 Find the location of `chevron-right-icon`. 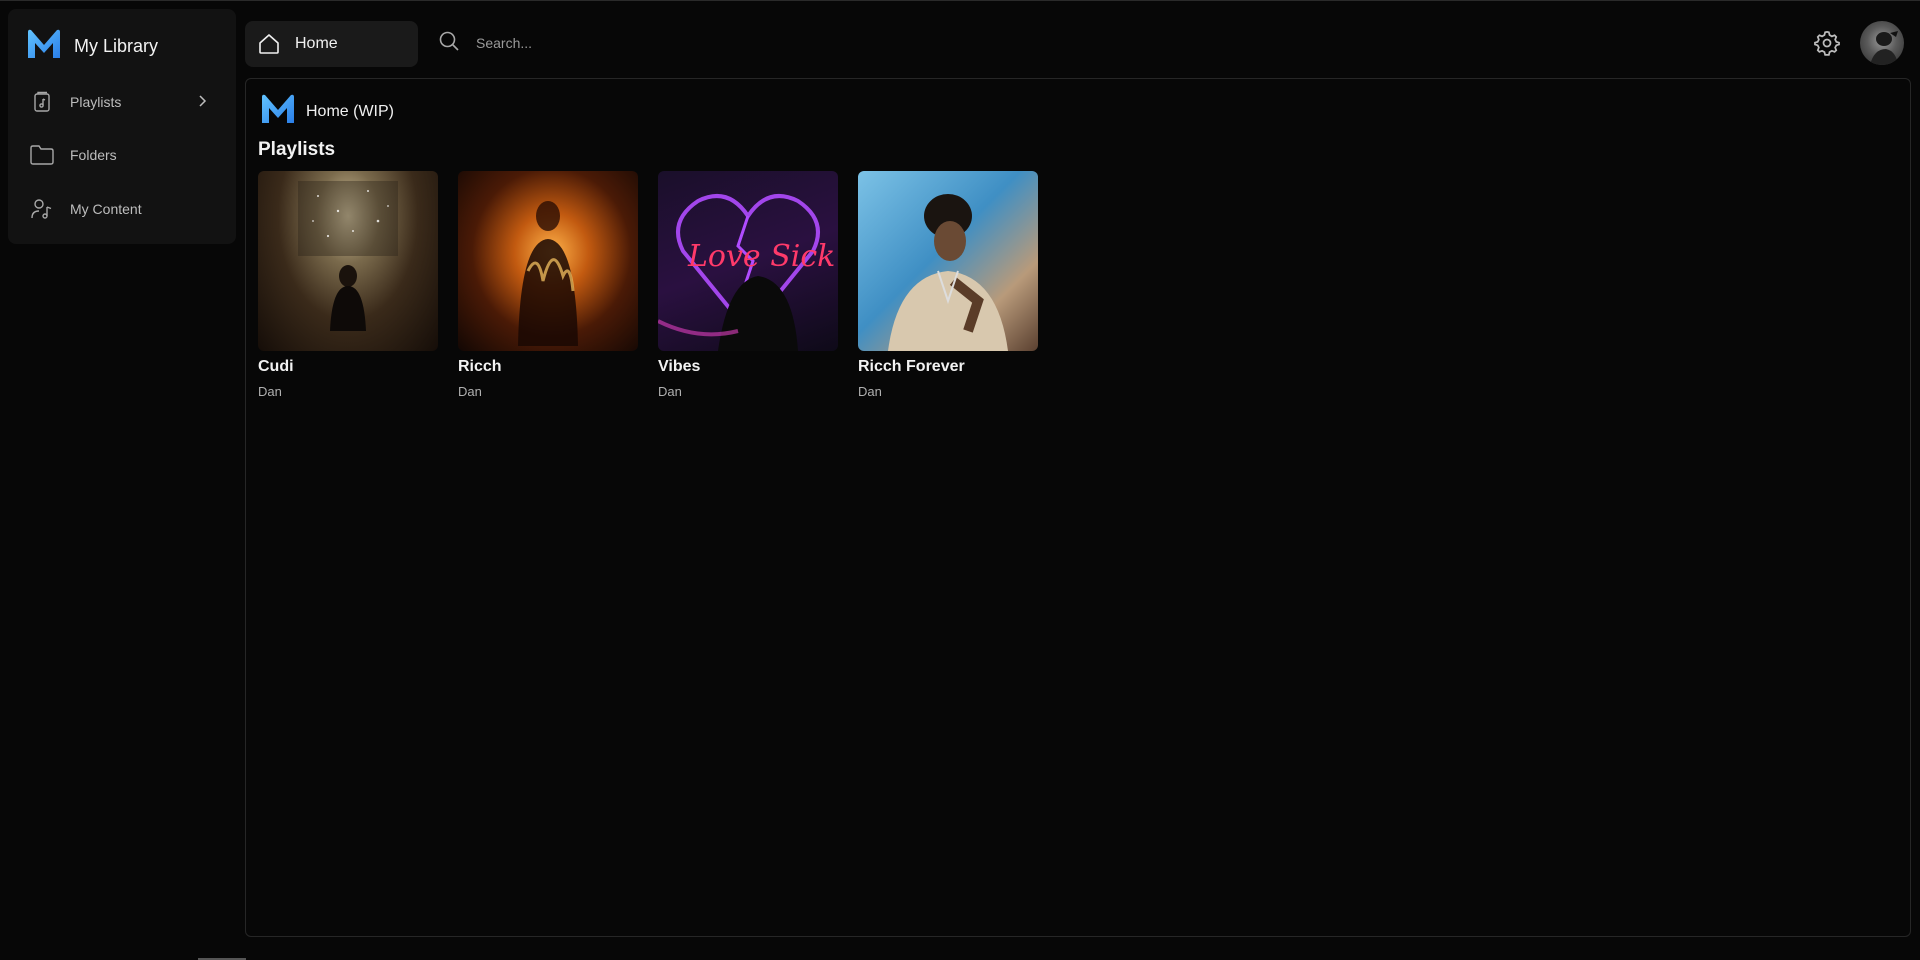

chevron-right-icon is located at coordinates (202, 103).